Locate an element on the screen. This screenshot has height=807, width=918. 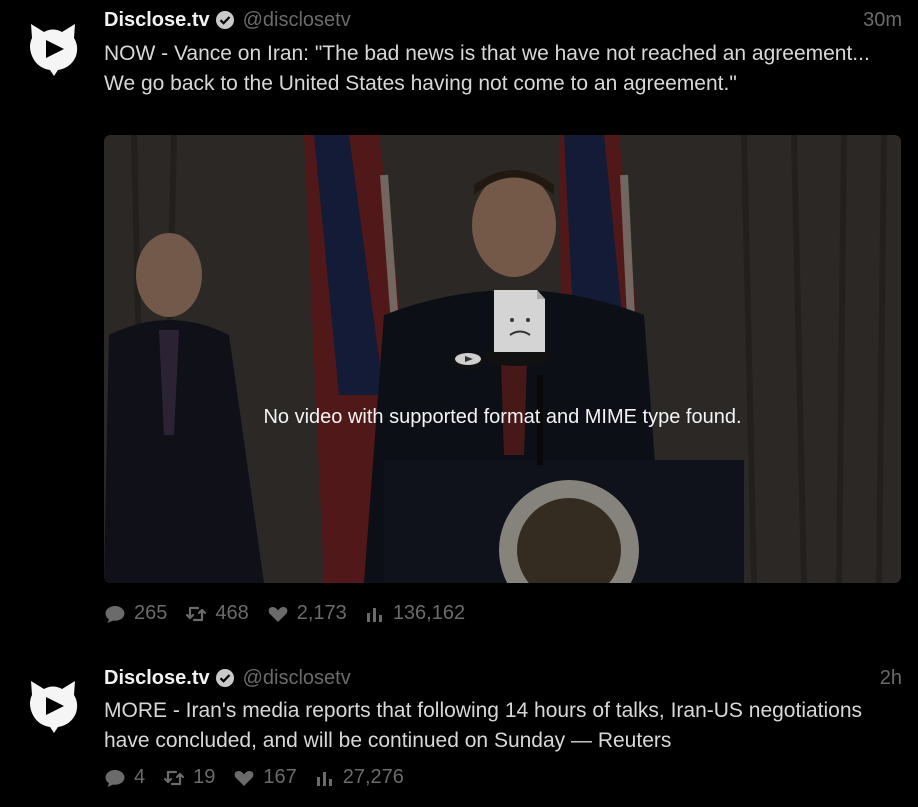
reply-count: 265 is located at coordinates (151, 613).